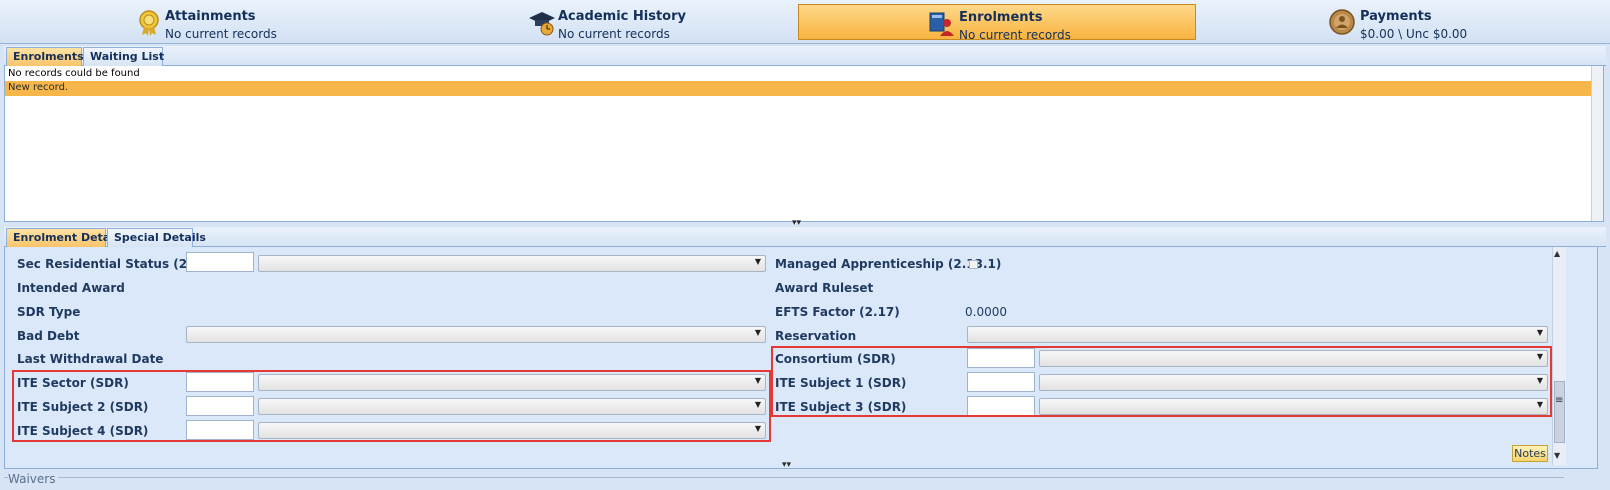 Image resolution: width=1610 pixels, height=490 pixels. I want to click on award-ruleset-label: Award Ruleset, so click(824, 288).